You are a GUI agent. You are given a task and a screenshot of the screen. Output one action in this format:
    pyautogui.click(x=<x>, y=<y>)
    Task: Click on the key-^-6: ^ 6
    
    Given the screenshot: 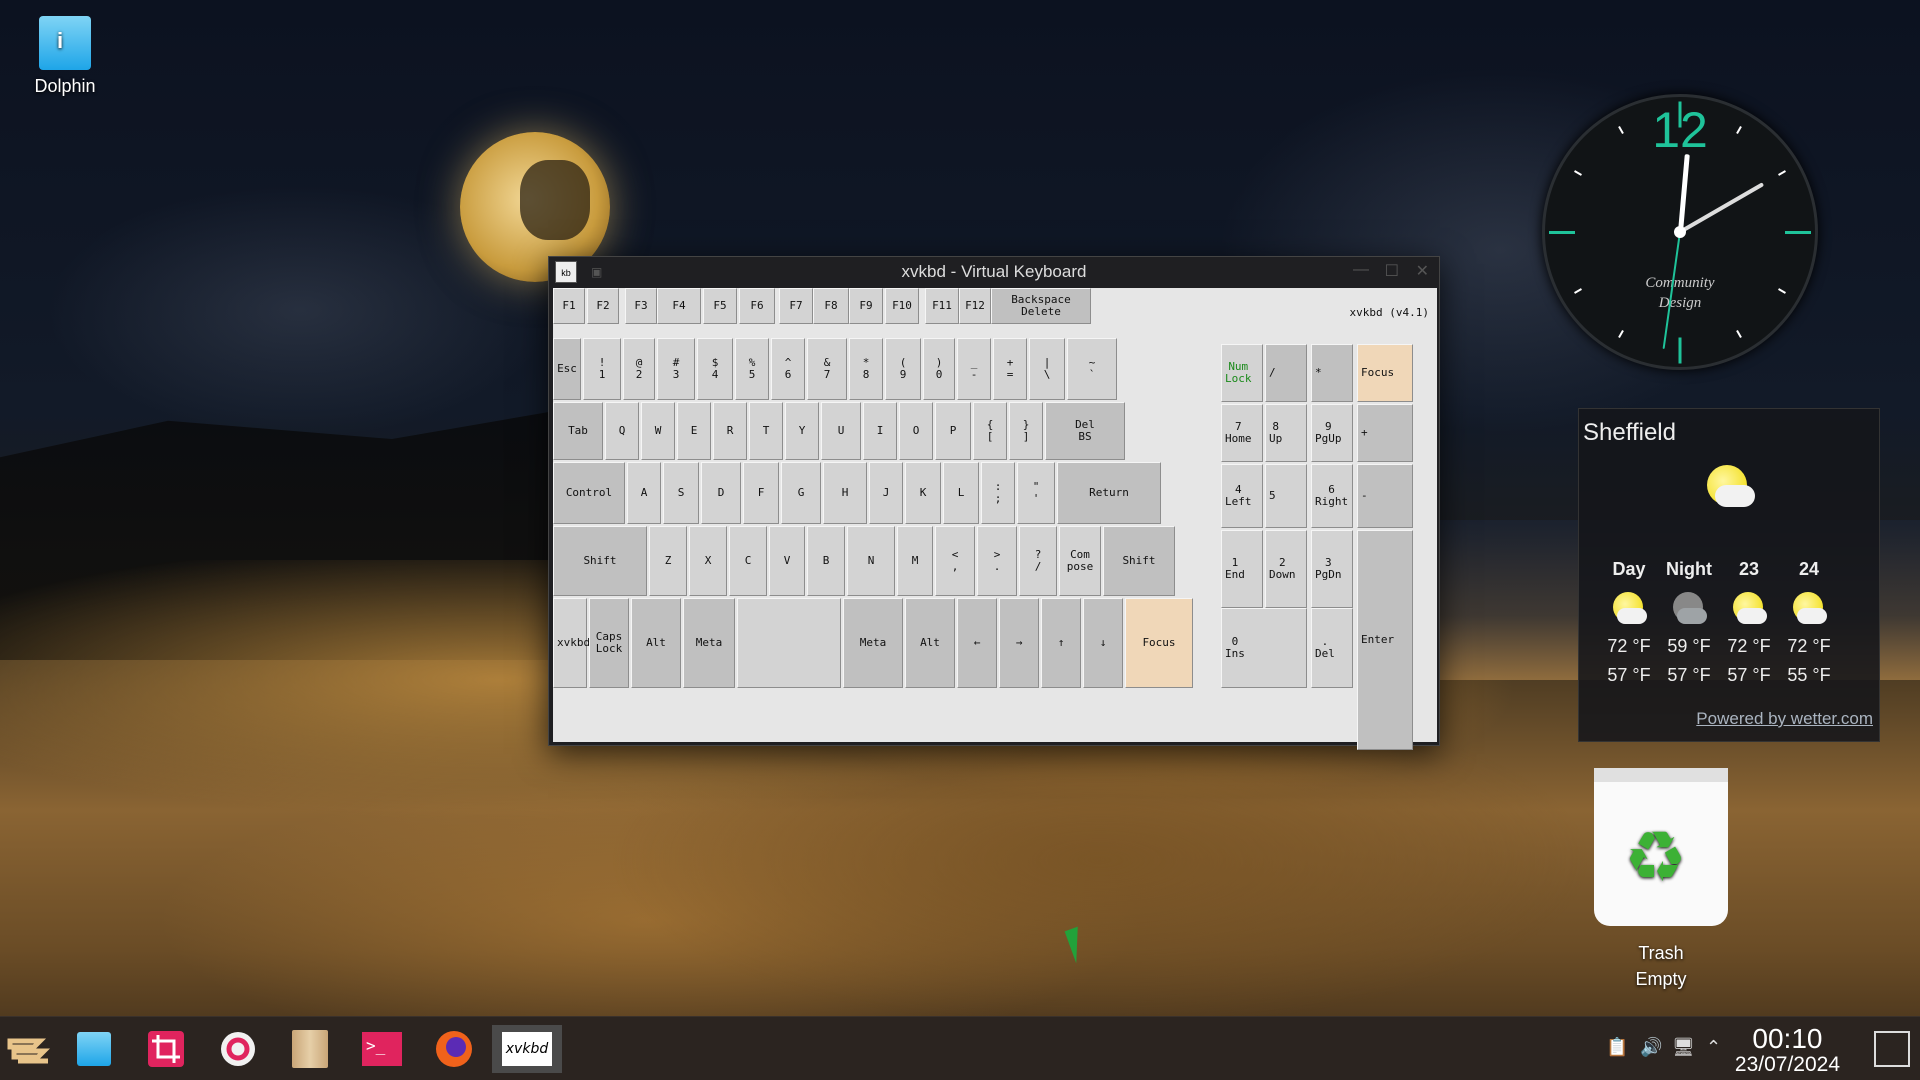 What is the action you would take?
    pyautogui.click(x=788, y=369)
    